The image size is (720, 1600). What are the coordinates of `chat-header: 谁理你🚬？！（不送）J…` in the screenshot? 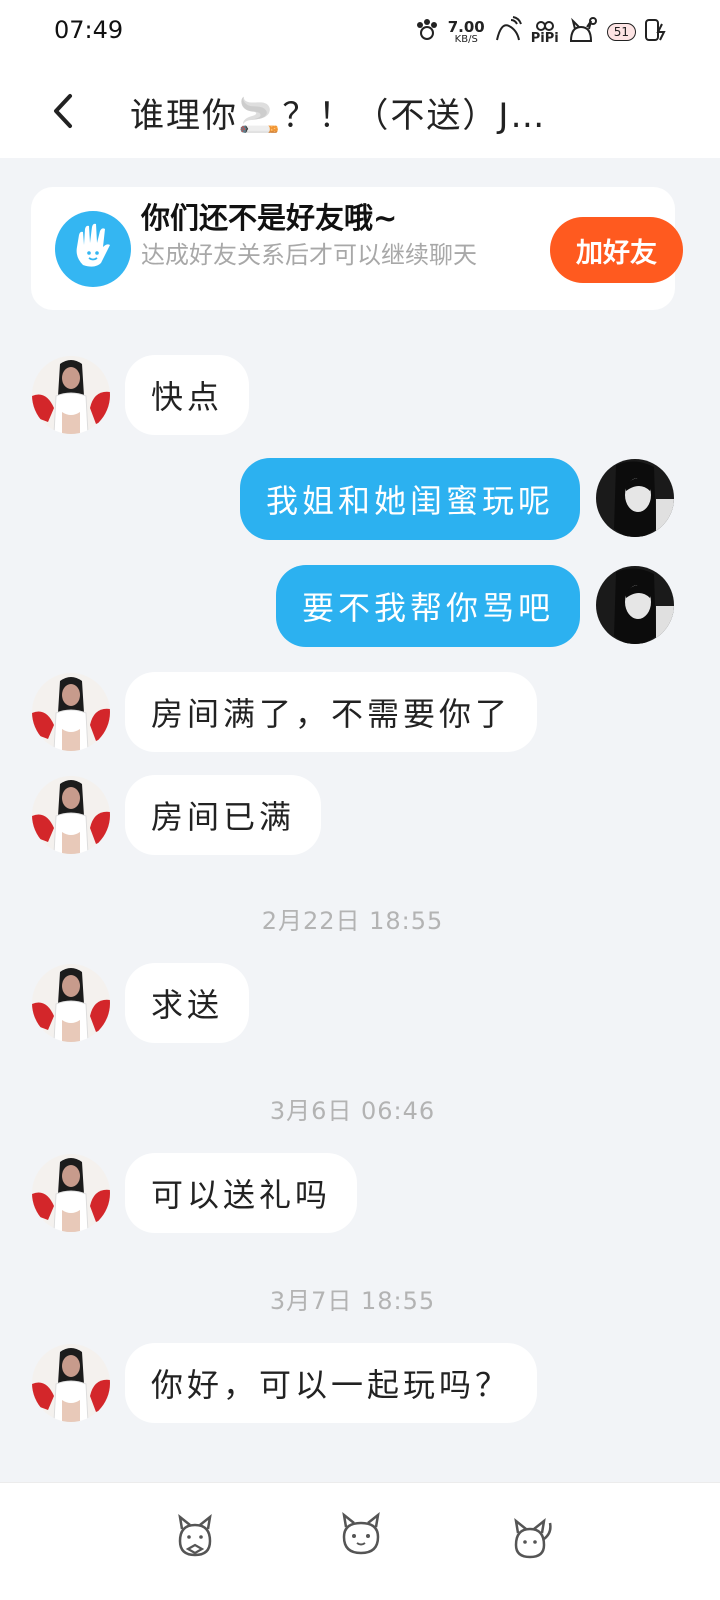 It's located at (360, 111).